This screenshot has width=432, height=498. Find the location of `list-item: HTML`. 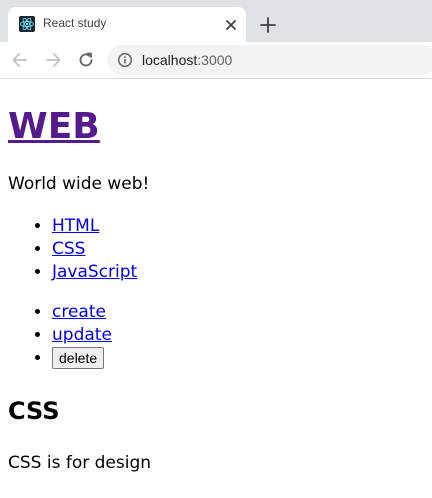

list-item: HTML is located at coordinates (94, 226).